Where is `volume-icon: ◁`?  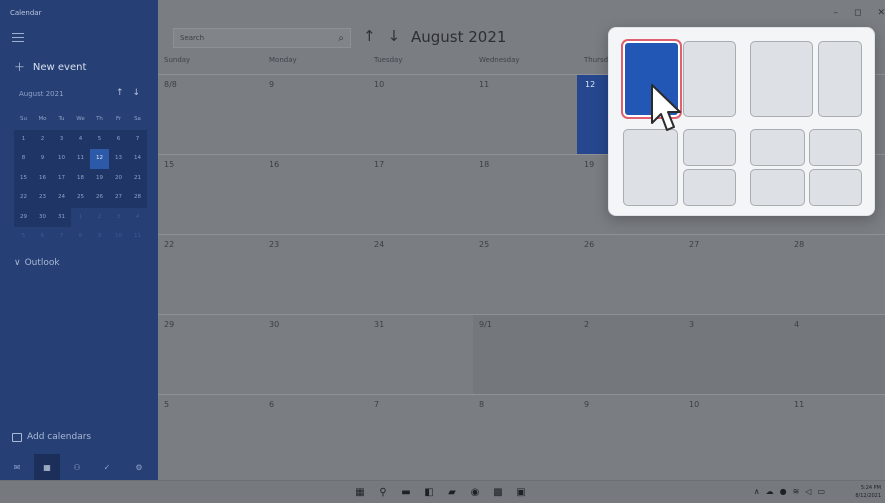
volume-icon: ◁ is located at coordinates (808, 491).